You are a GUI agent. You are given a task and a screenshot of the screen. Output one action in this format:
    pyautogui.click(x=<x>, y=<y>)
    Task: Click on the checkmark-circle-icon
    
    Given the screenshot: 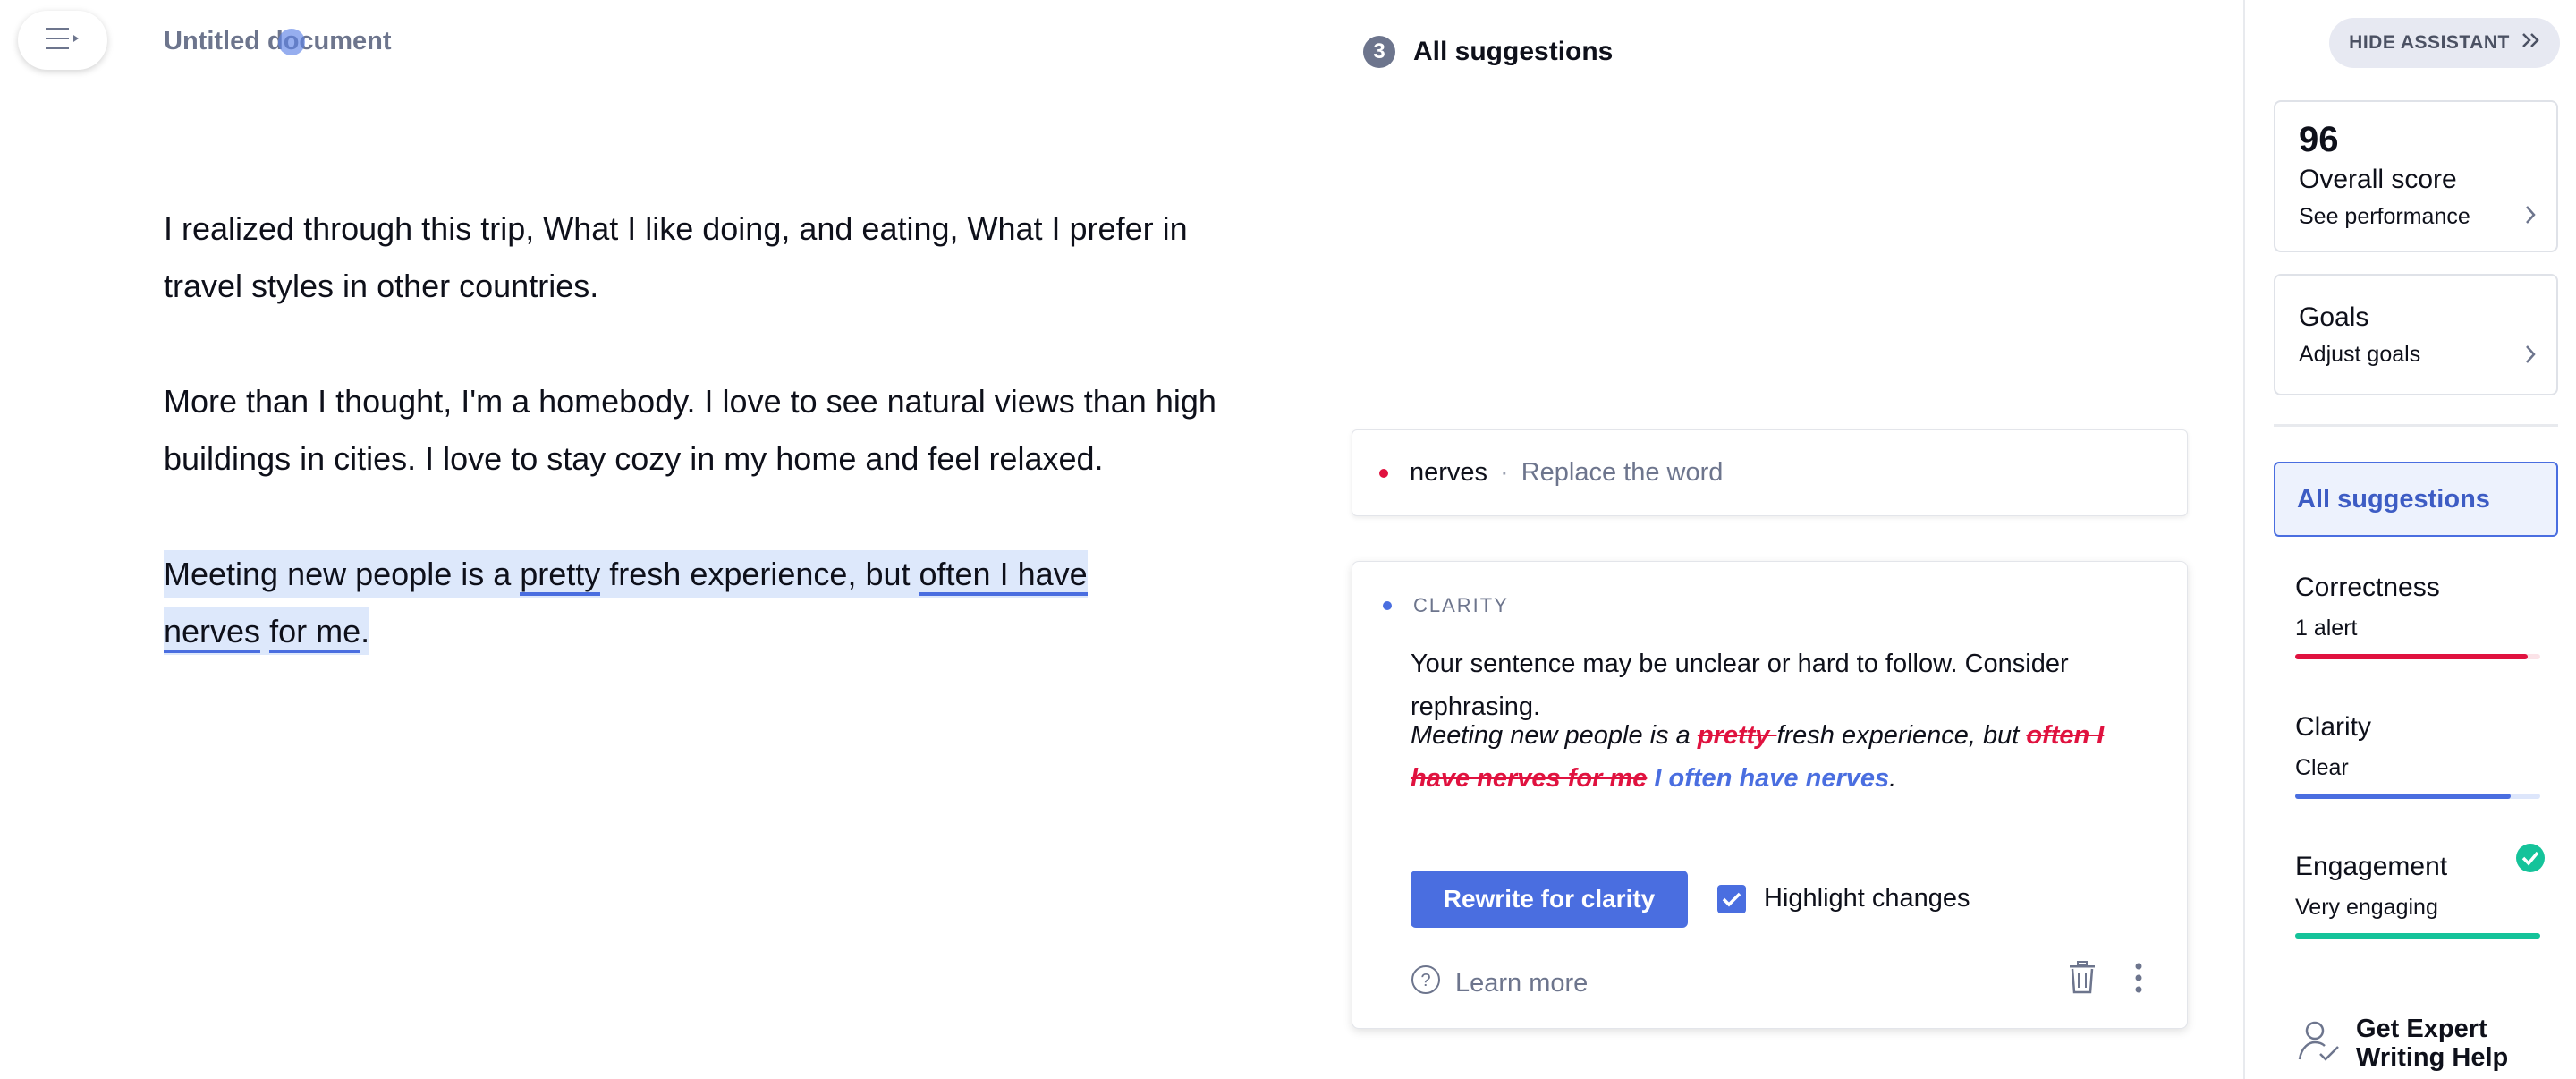 What is the action you would take?
    pyautogui.click(x=2530, y=860)
    